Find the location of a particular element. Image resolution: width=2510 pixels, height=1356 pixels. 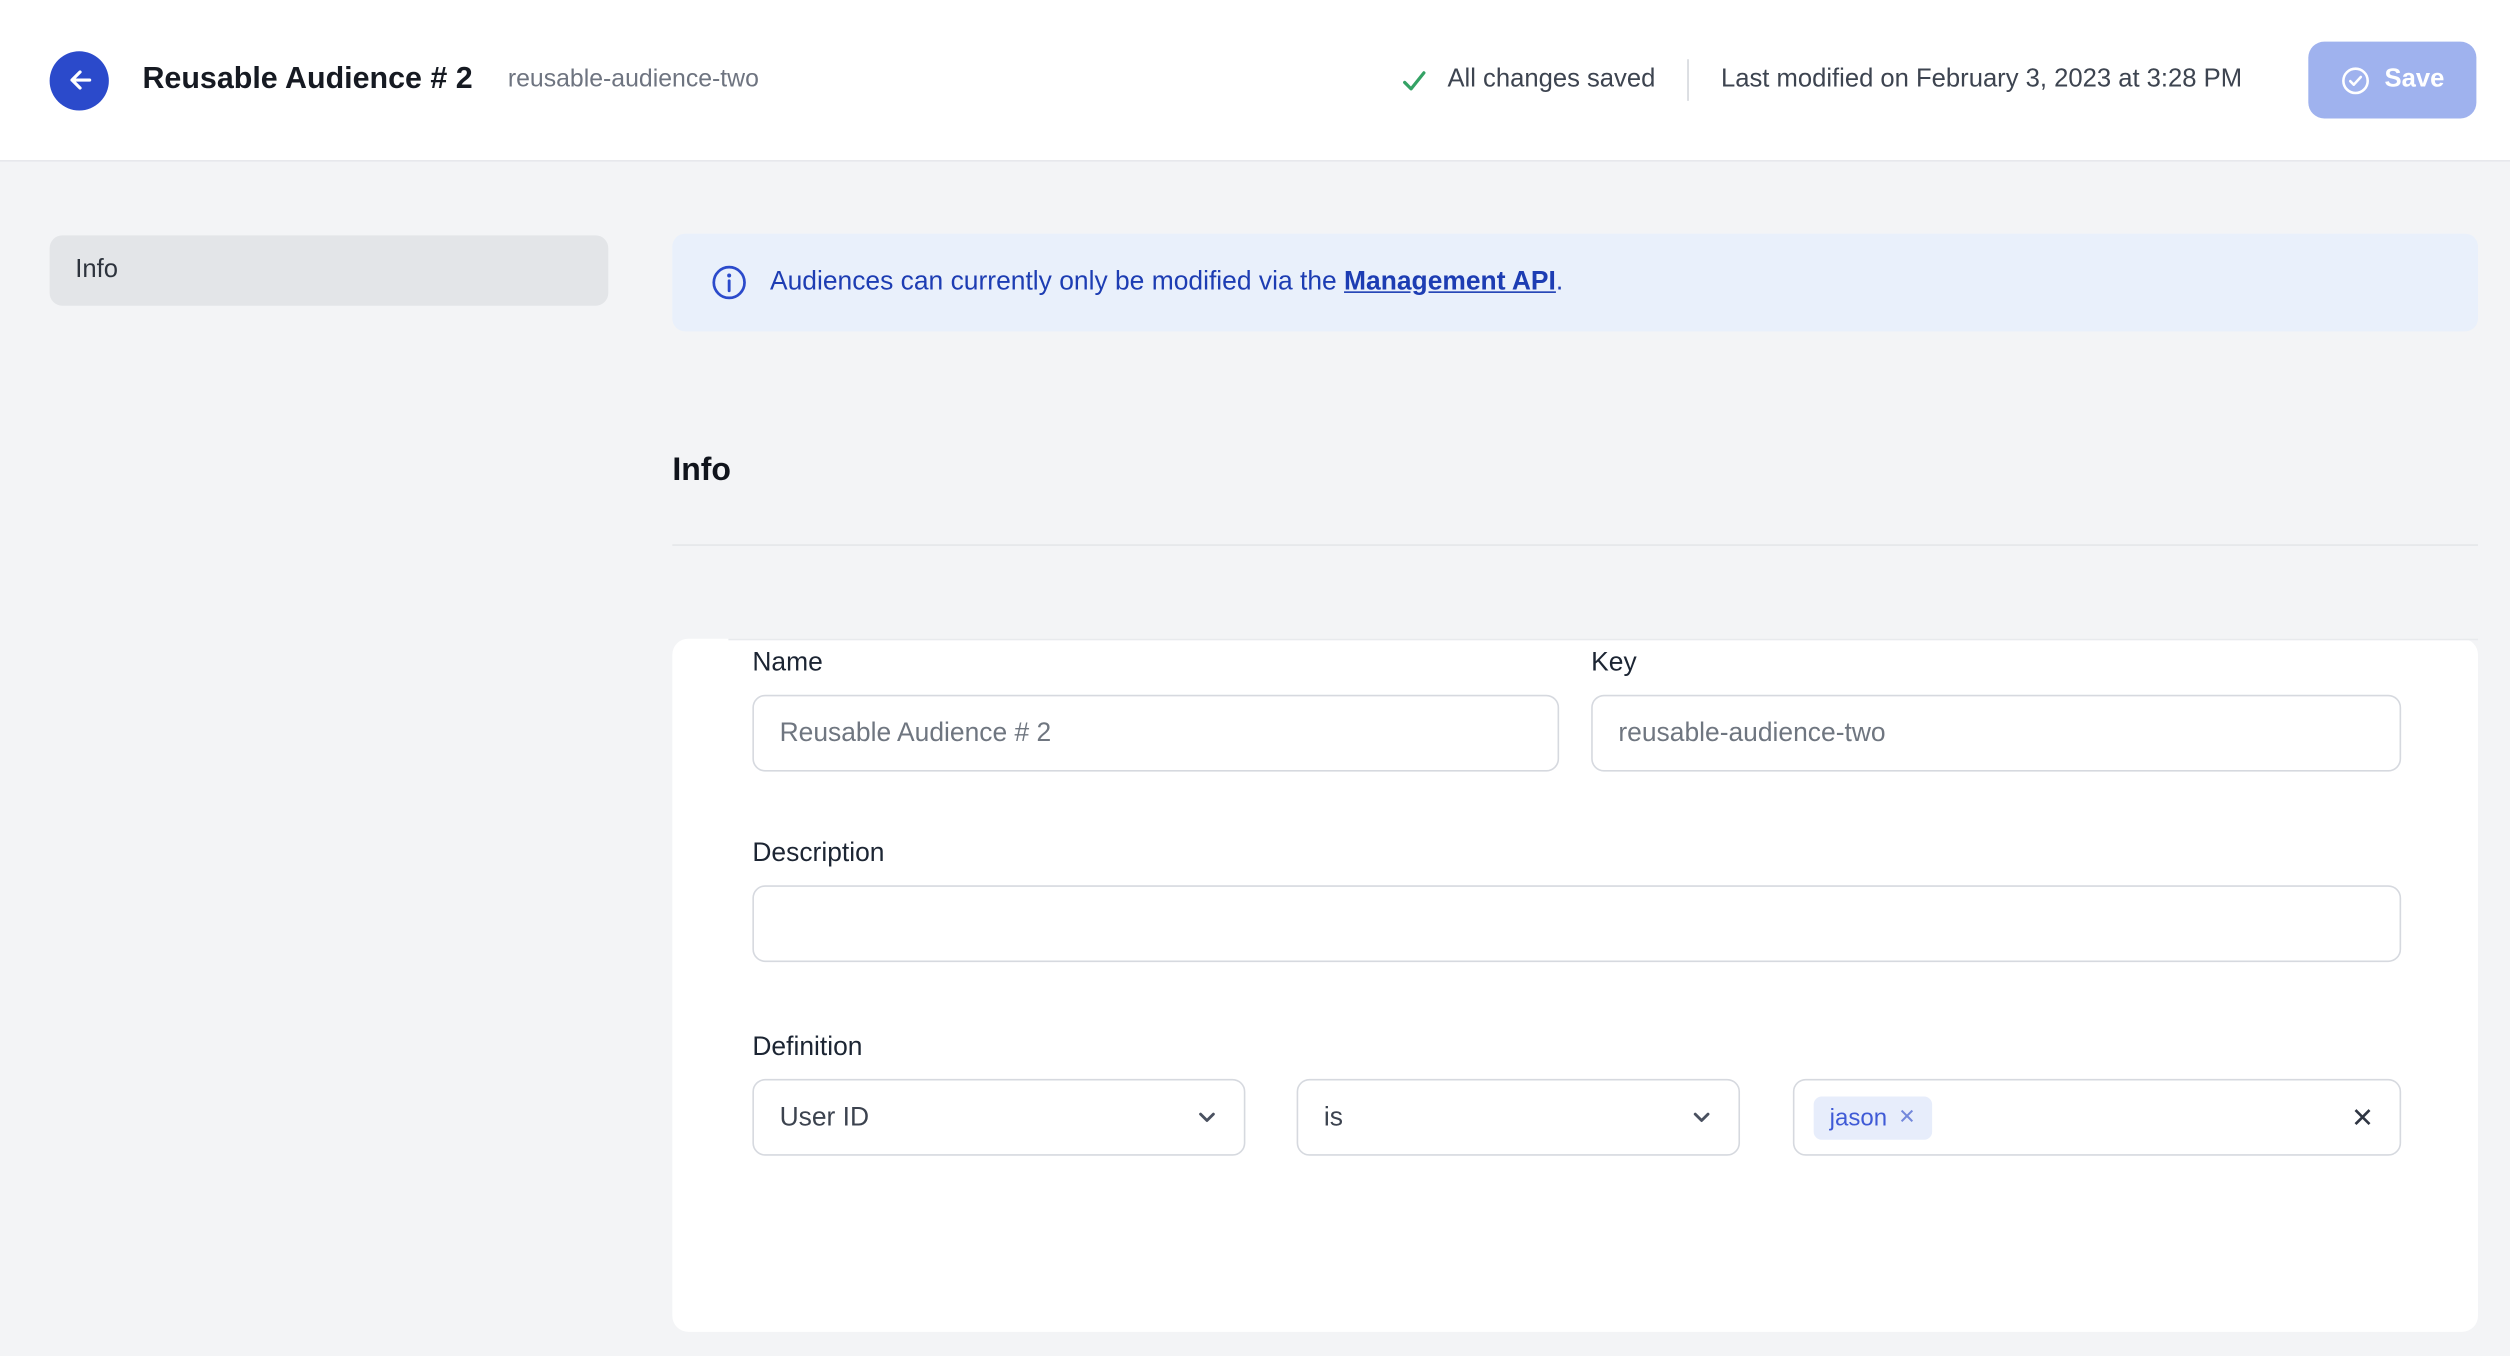

banner-text-suffix: . is located at coordinates (1559, 282).